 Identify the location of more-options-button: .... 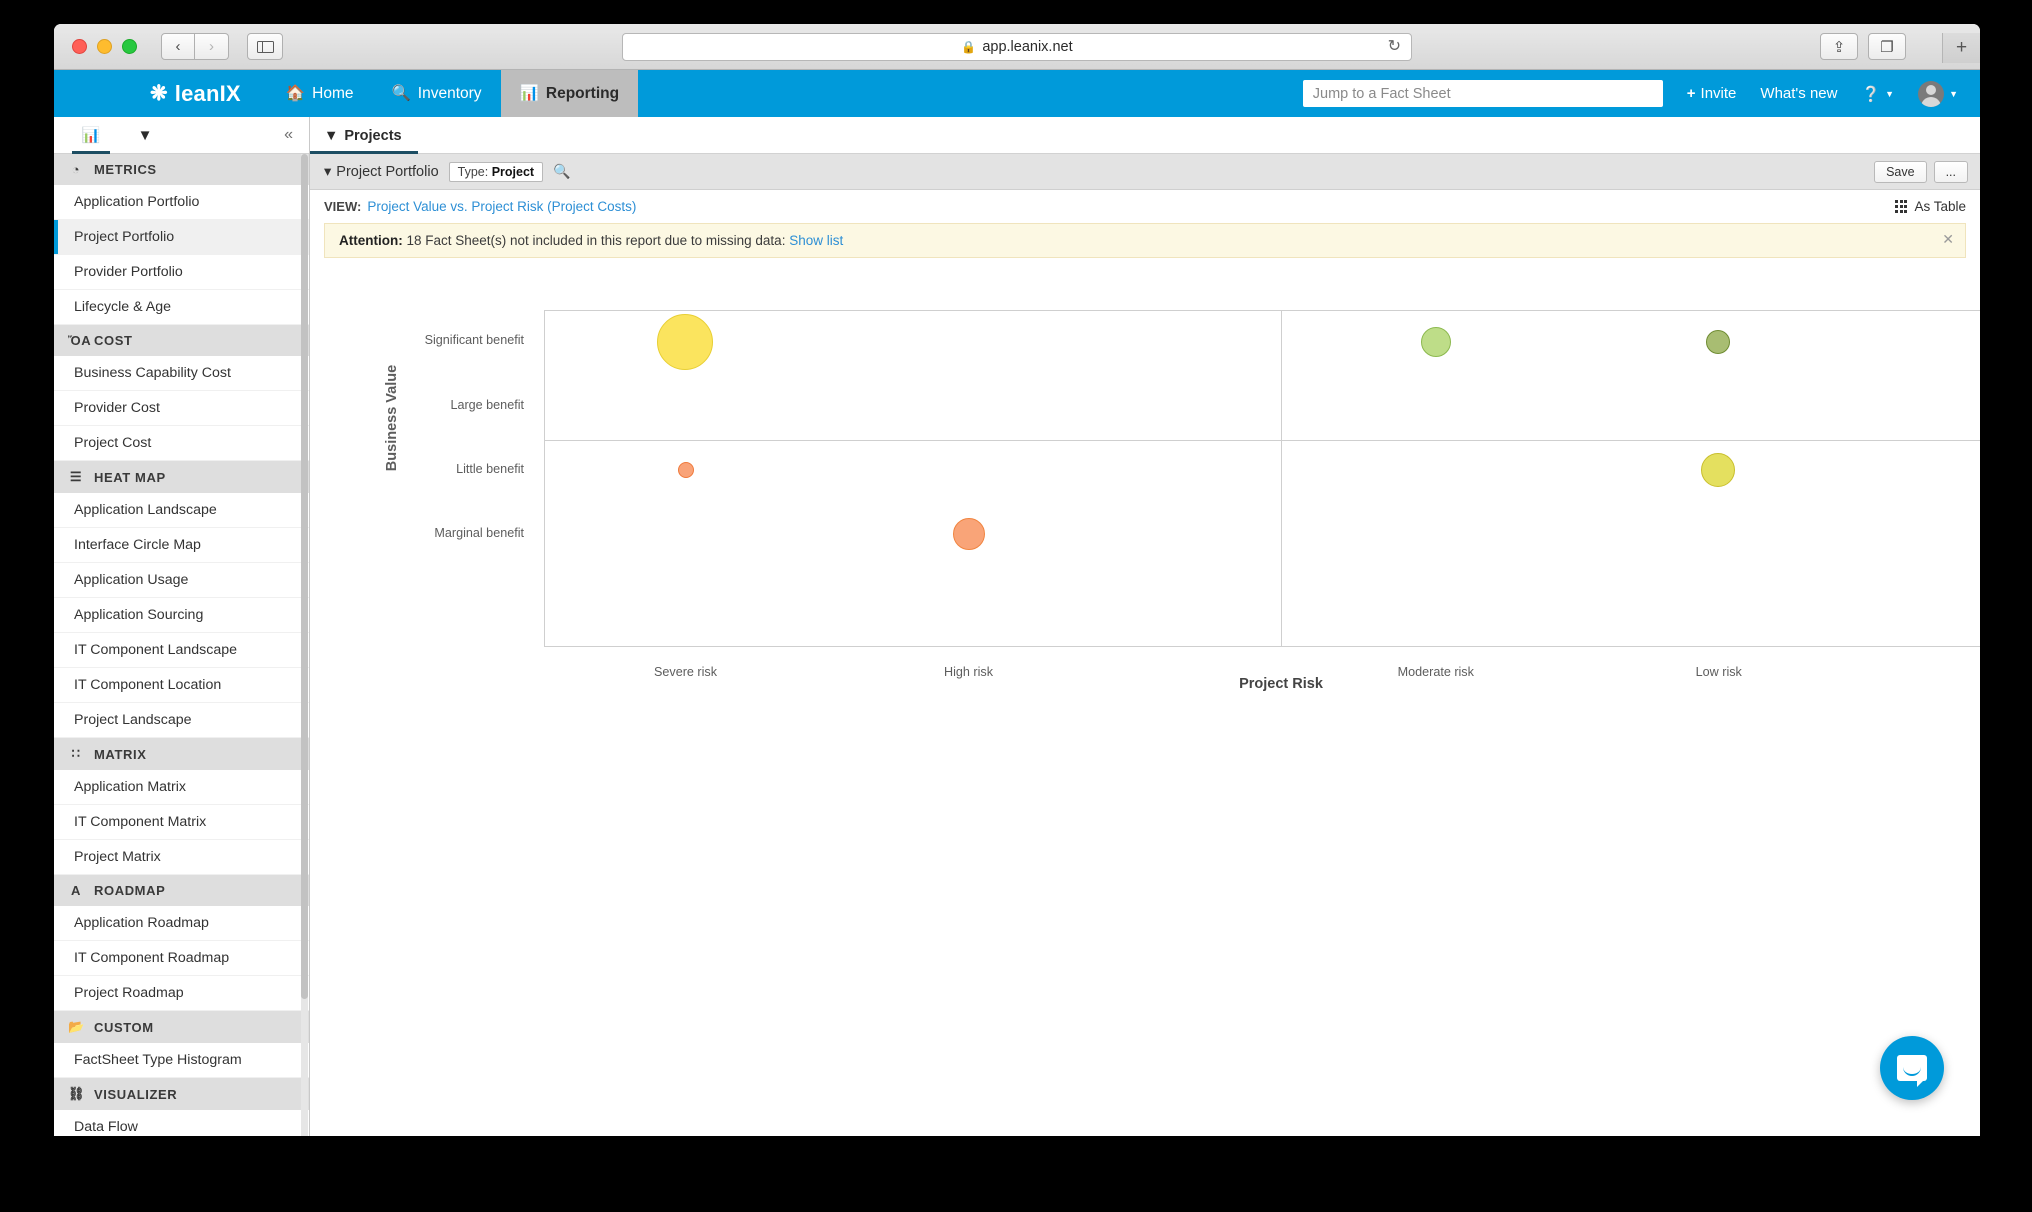
(1950, 171).